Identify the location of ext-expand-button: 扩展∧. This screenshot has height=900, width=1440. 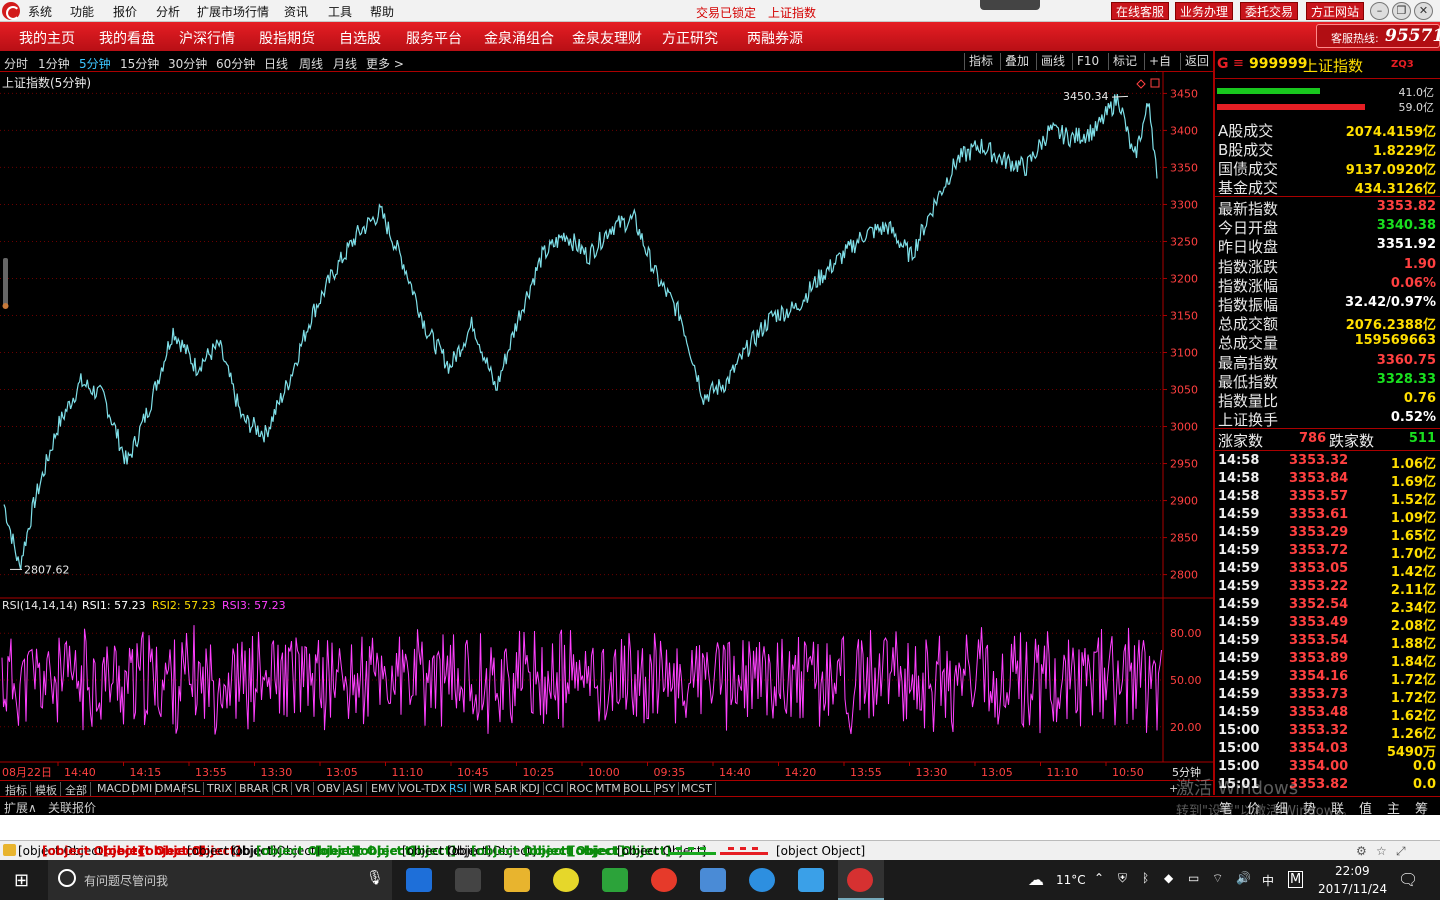
(20, 807).